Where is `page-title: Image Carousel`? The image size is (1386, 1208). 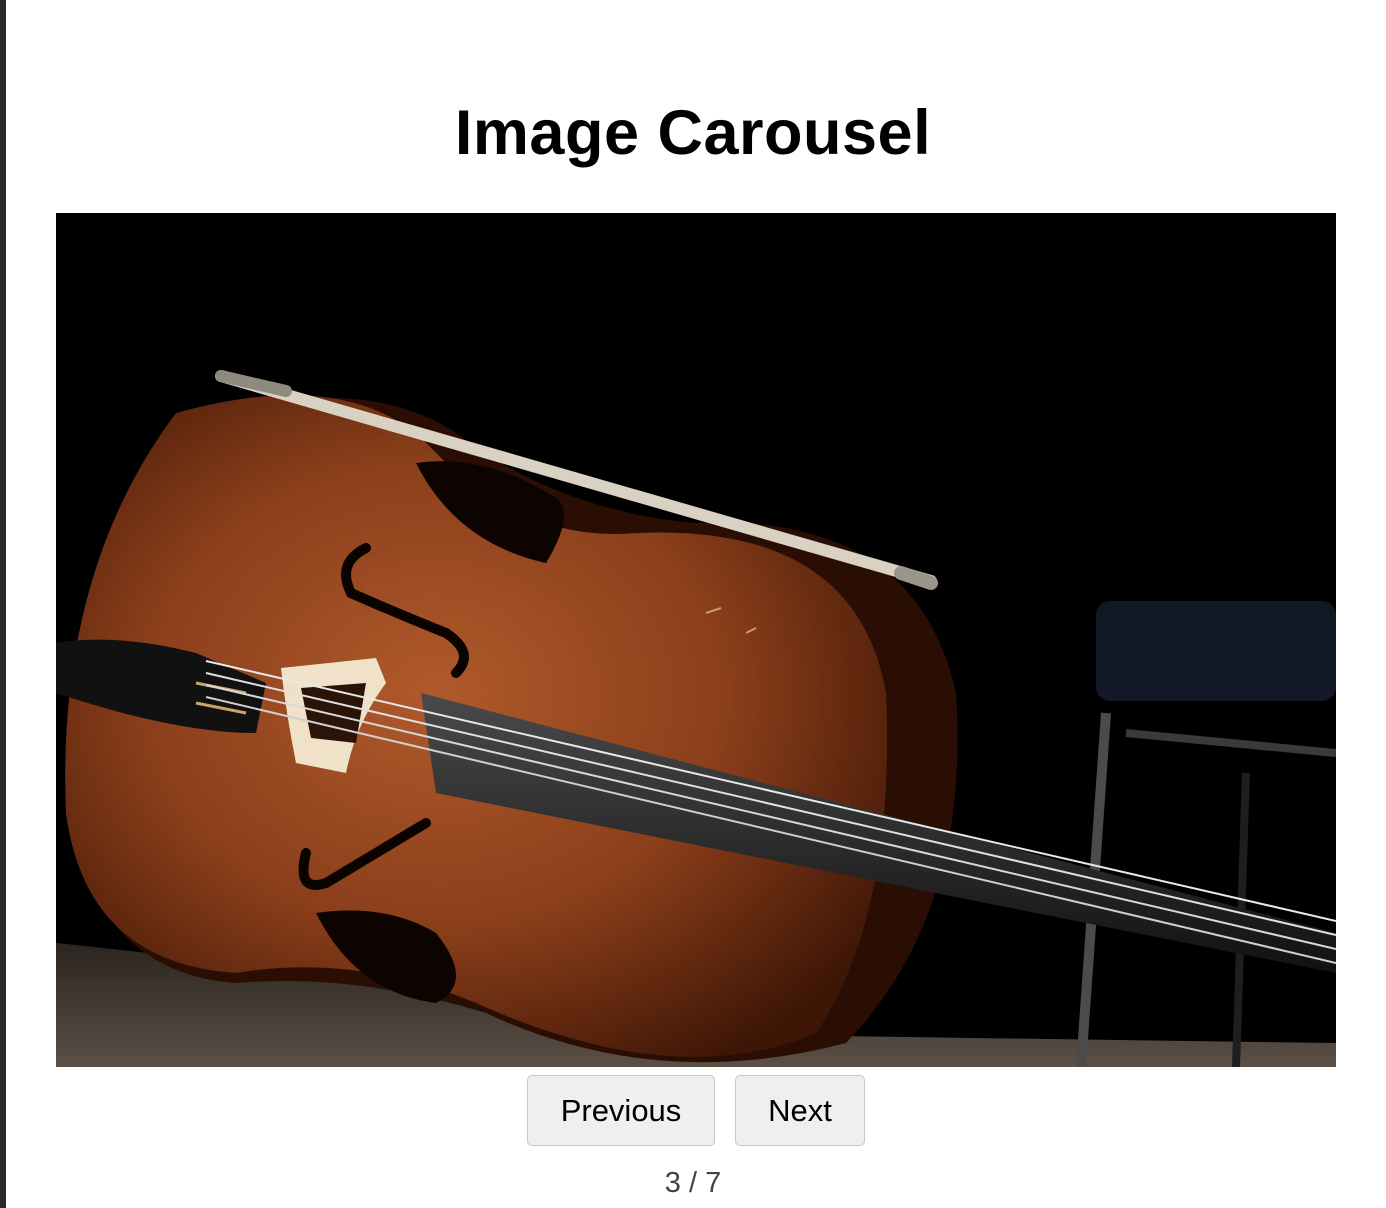
page-title: Image Carousel is located at coordinates (693, 133).